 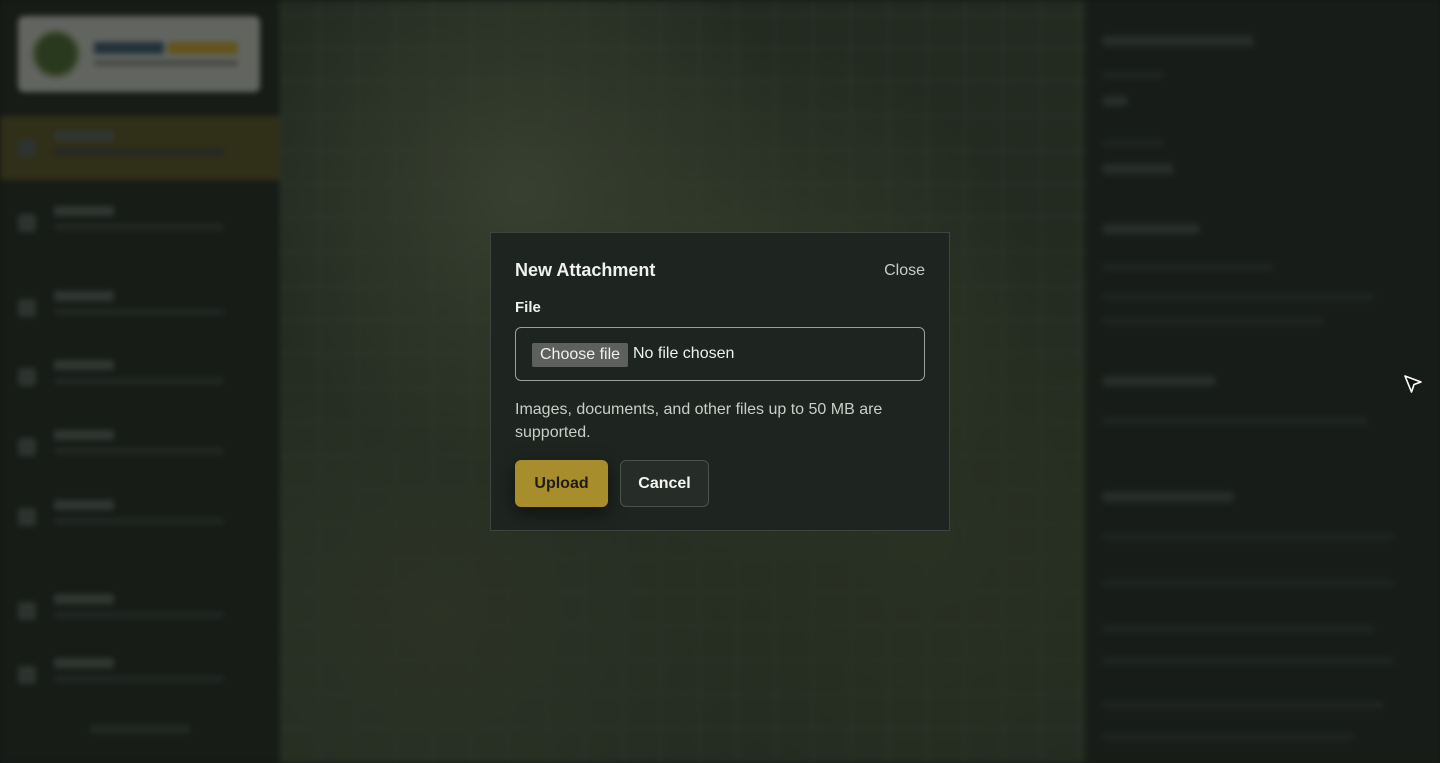 What do you see at coordinates (904, 271) in the screenshot?
I see `close-button: Close` at bounding box center [904, 271].